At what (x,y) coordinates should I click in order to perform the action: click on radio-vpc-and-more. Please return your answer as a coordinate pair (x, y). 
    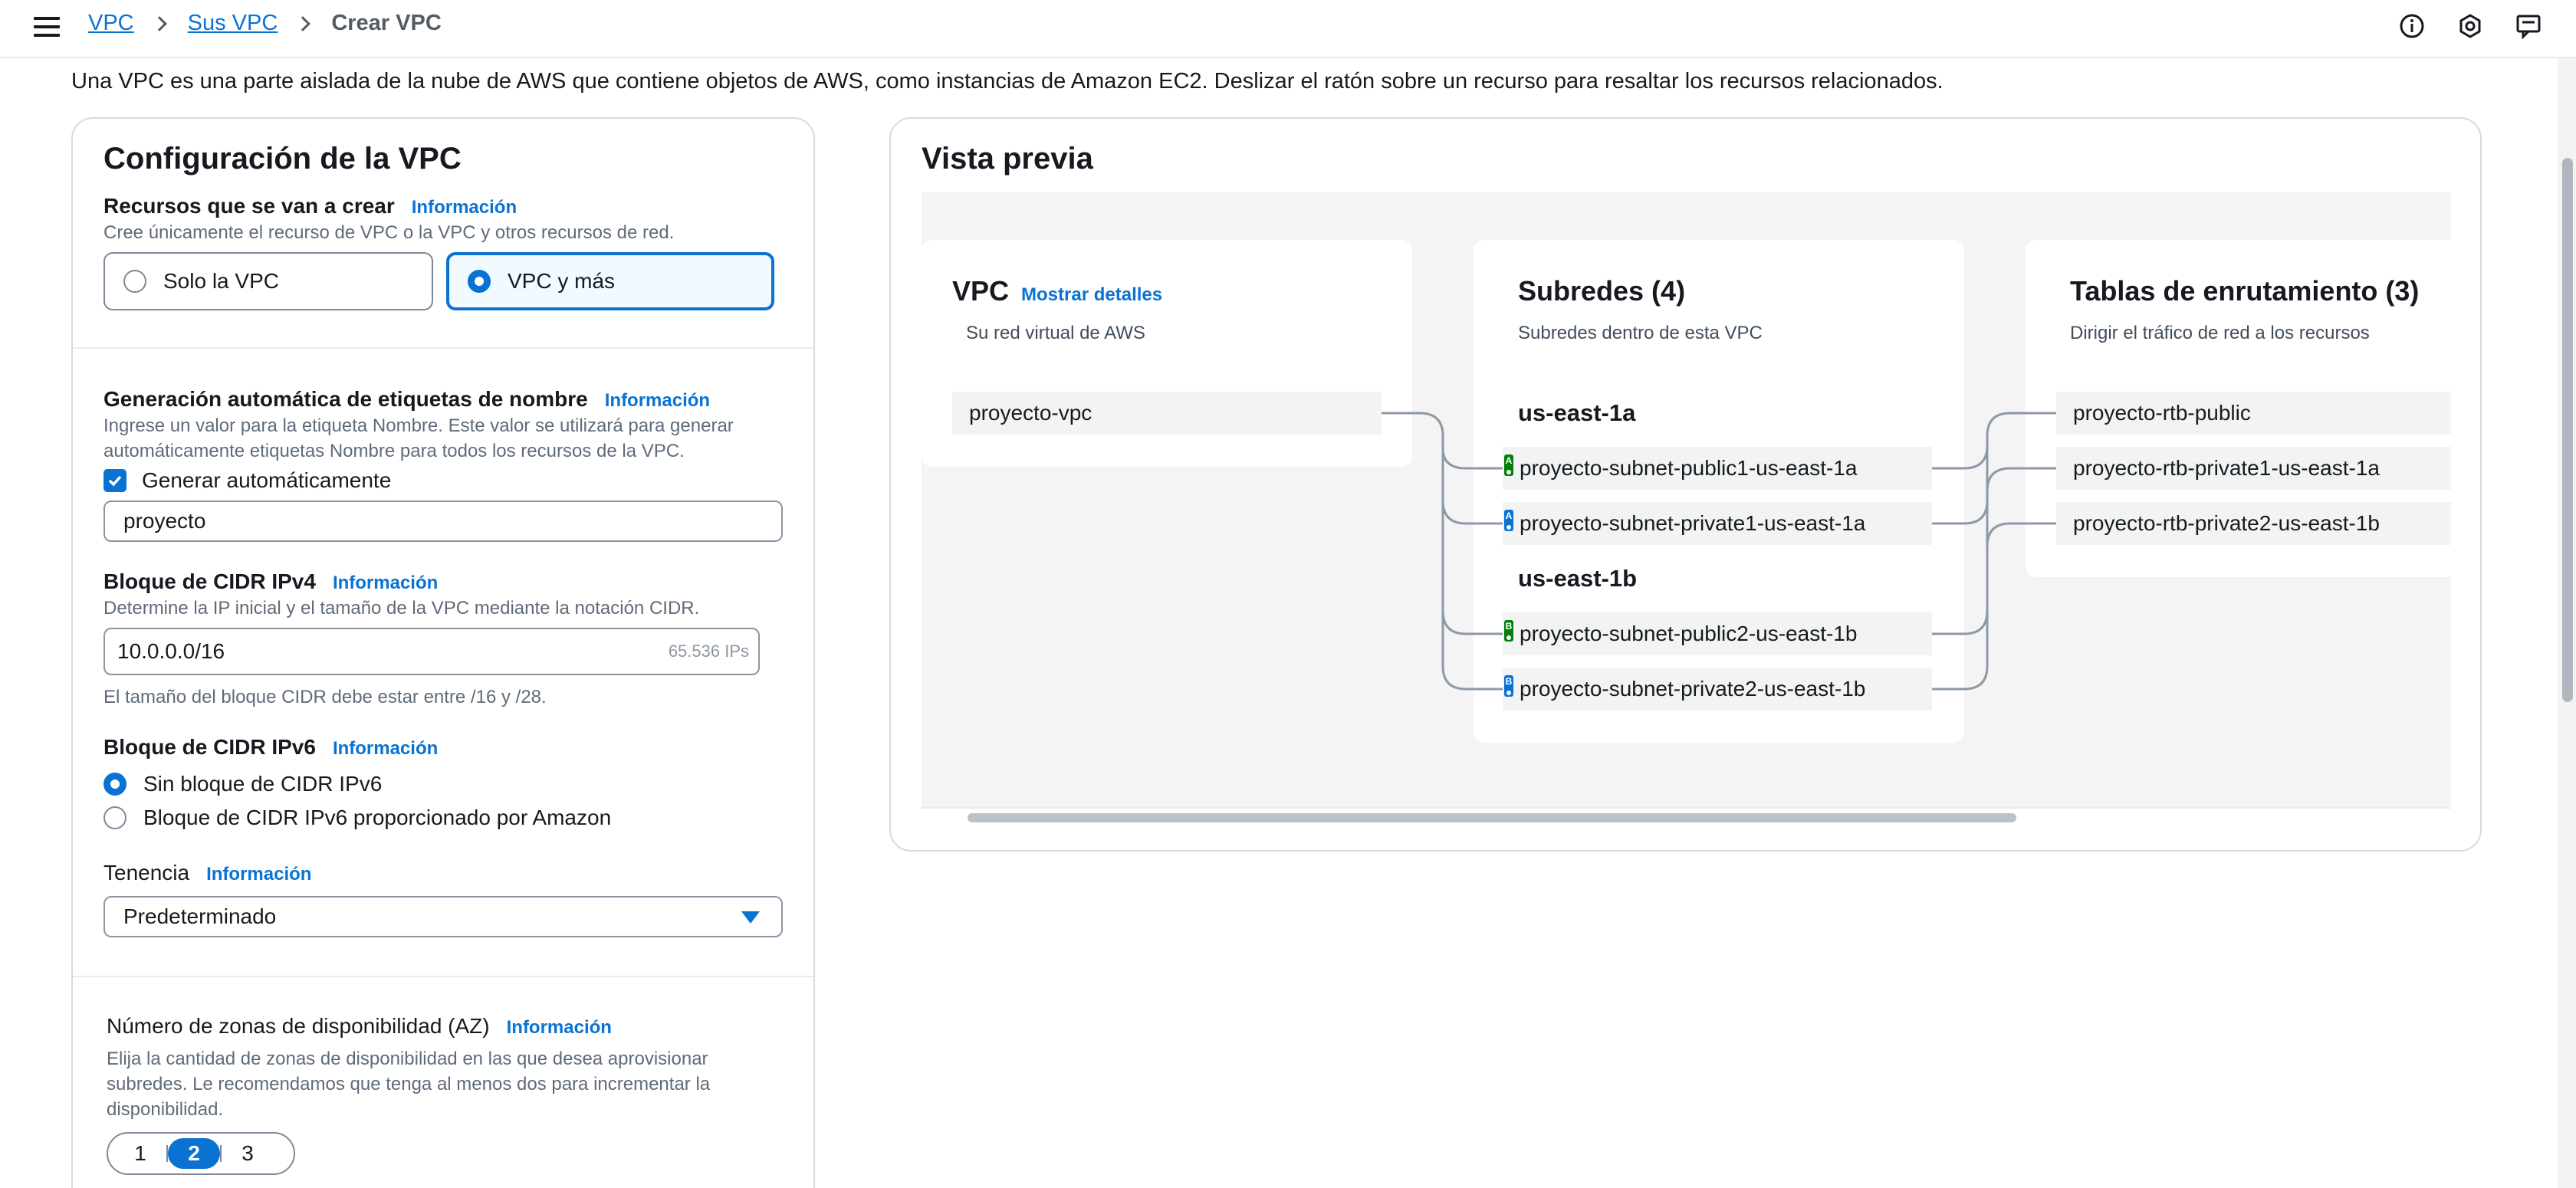
    Looking at the image, I should click on (479, 281).